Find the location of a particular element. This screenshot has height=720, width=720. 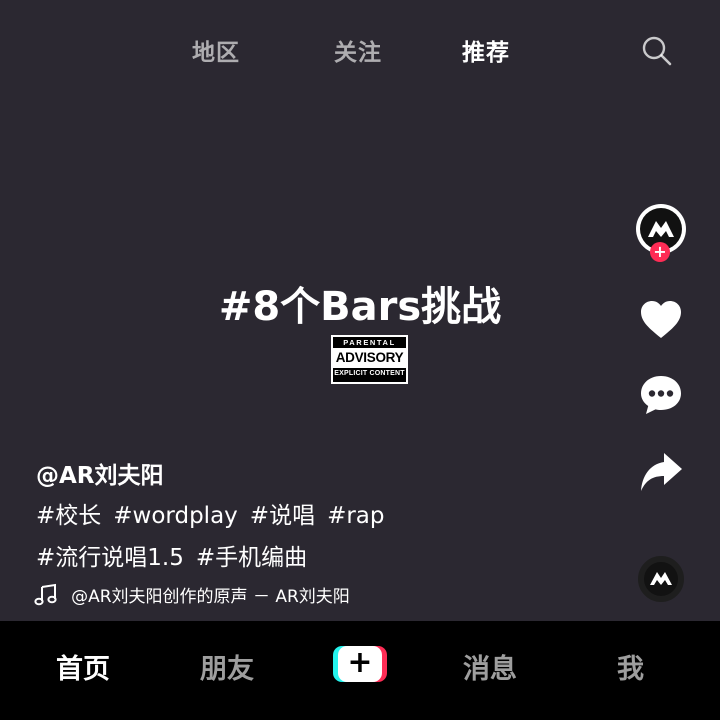

music-note-icon is located at coordinates (45, 594).